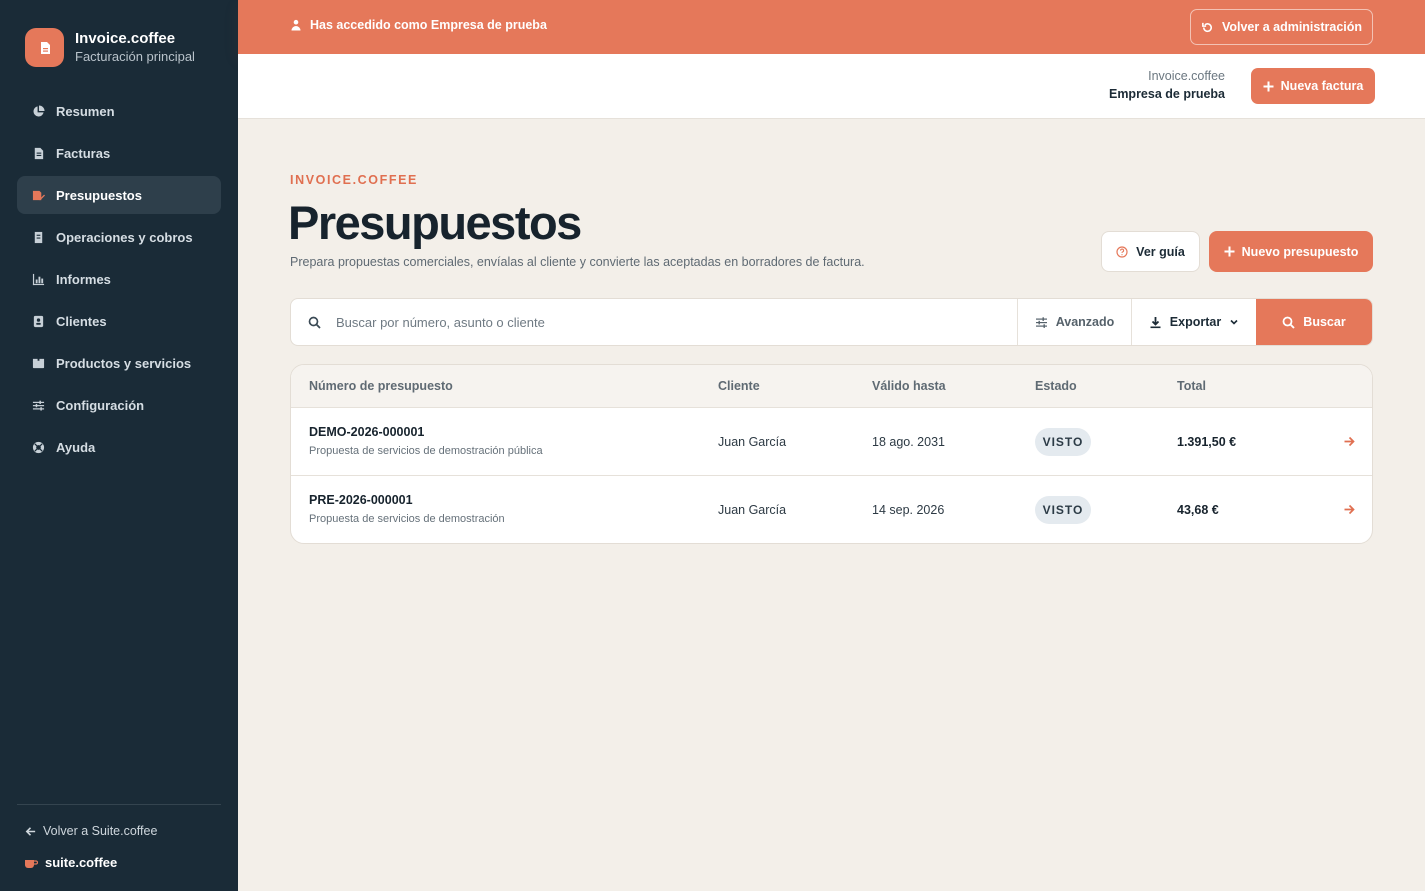  Describe the element at coordinates (119, 804) in the screenshot. I see `sidebar-divider` at that location.